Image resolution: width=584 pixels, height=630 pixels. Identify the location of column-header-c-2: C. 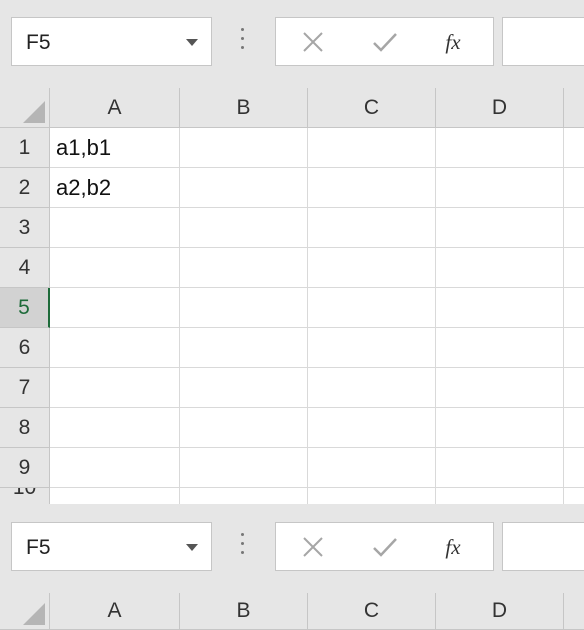
(372, 611).